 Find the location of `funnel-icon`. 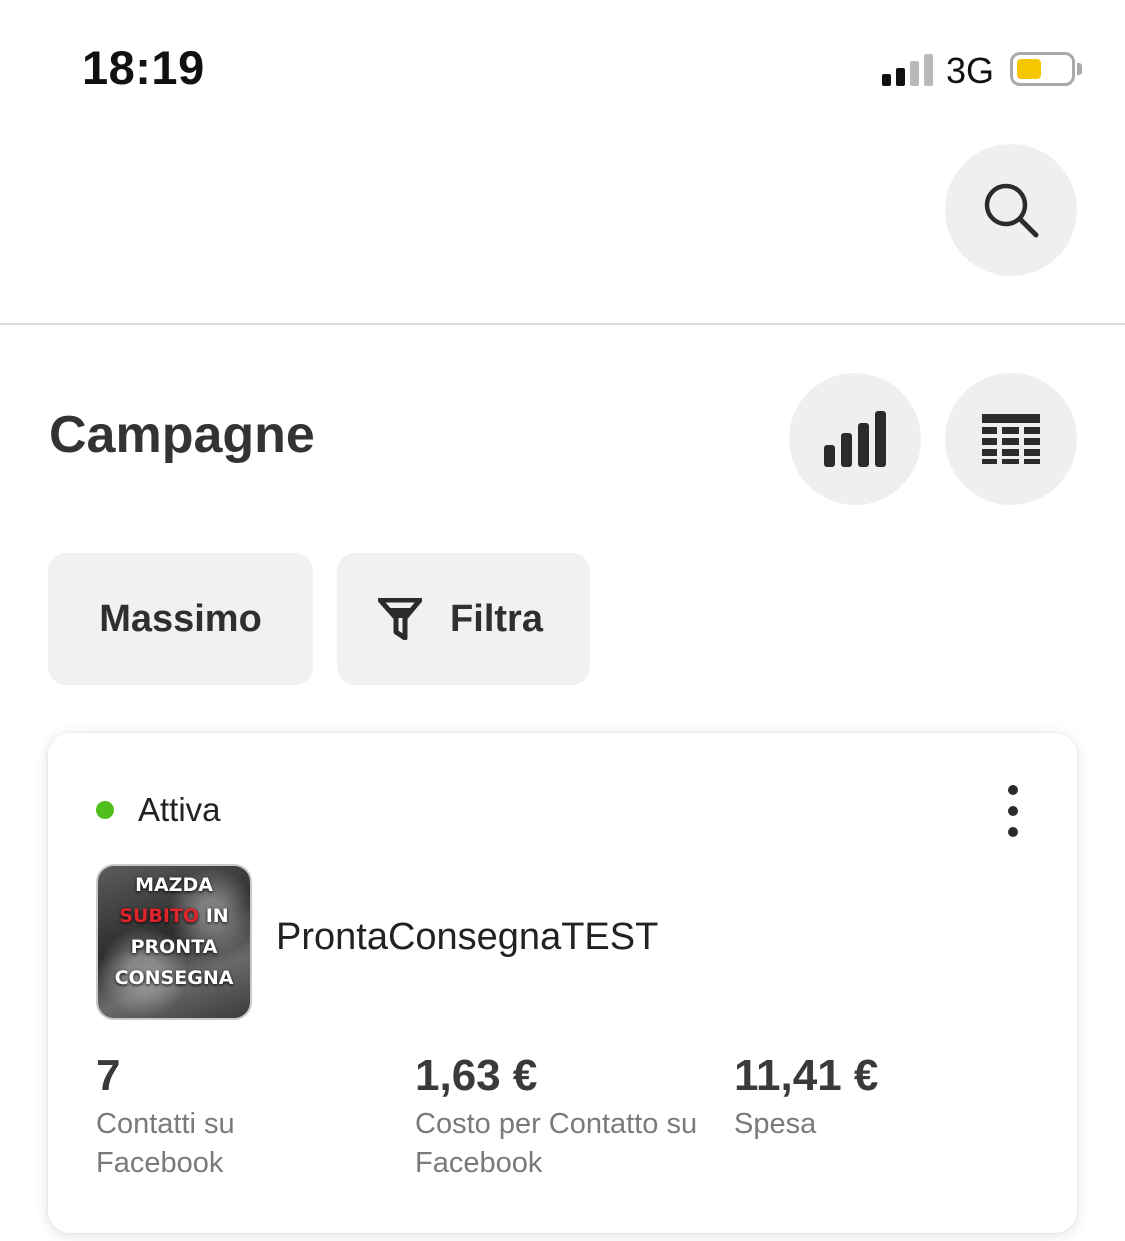

funnel-icon is located at coordinates (400, 619).